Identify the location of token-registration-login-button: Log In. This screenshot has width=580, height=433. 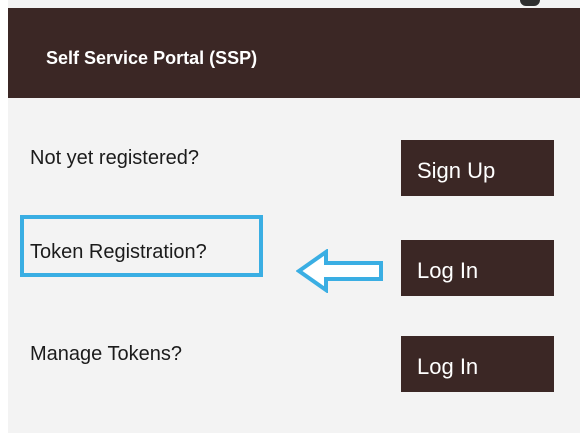
(477, 268).